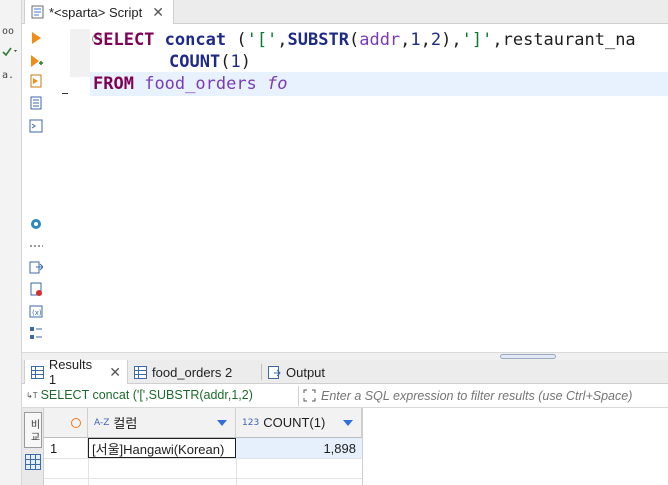  I want to click on column-label: 컬럼, so click(125, 423).